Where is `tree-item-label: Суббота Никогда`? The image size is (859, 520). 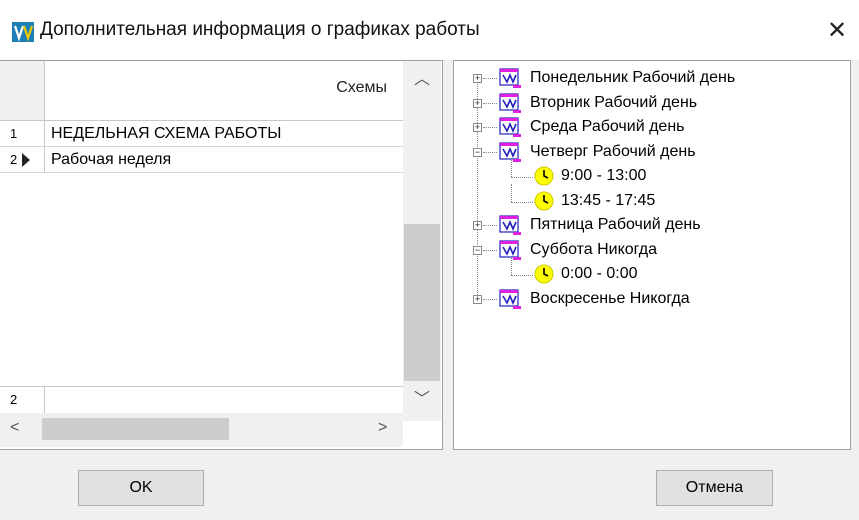 tree-item-label: Суббота Никогда is located at coordinates (594, 249).